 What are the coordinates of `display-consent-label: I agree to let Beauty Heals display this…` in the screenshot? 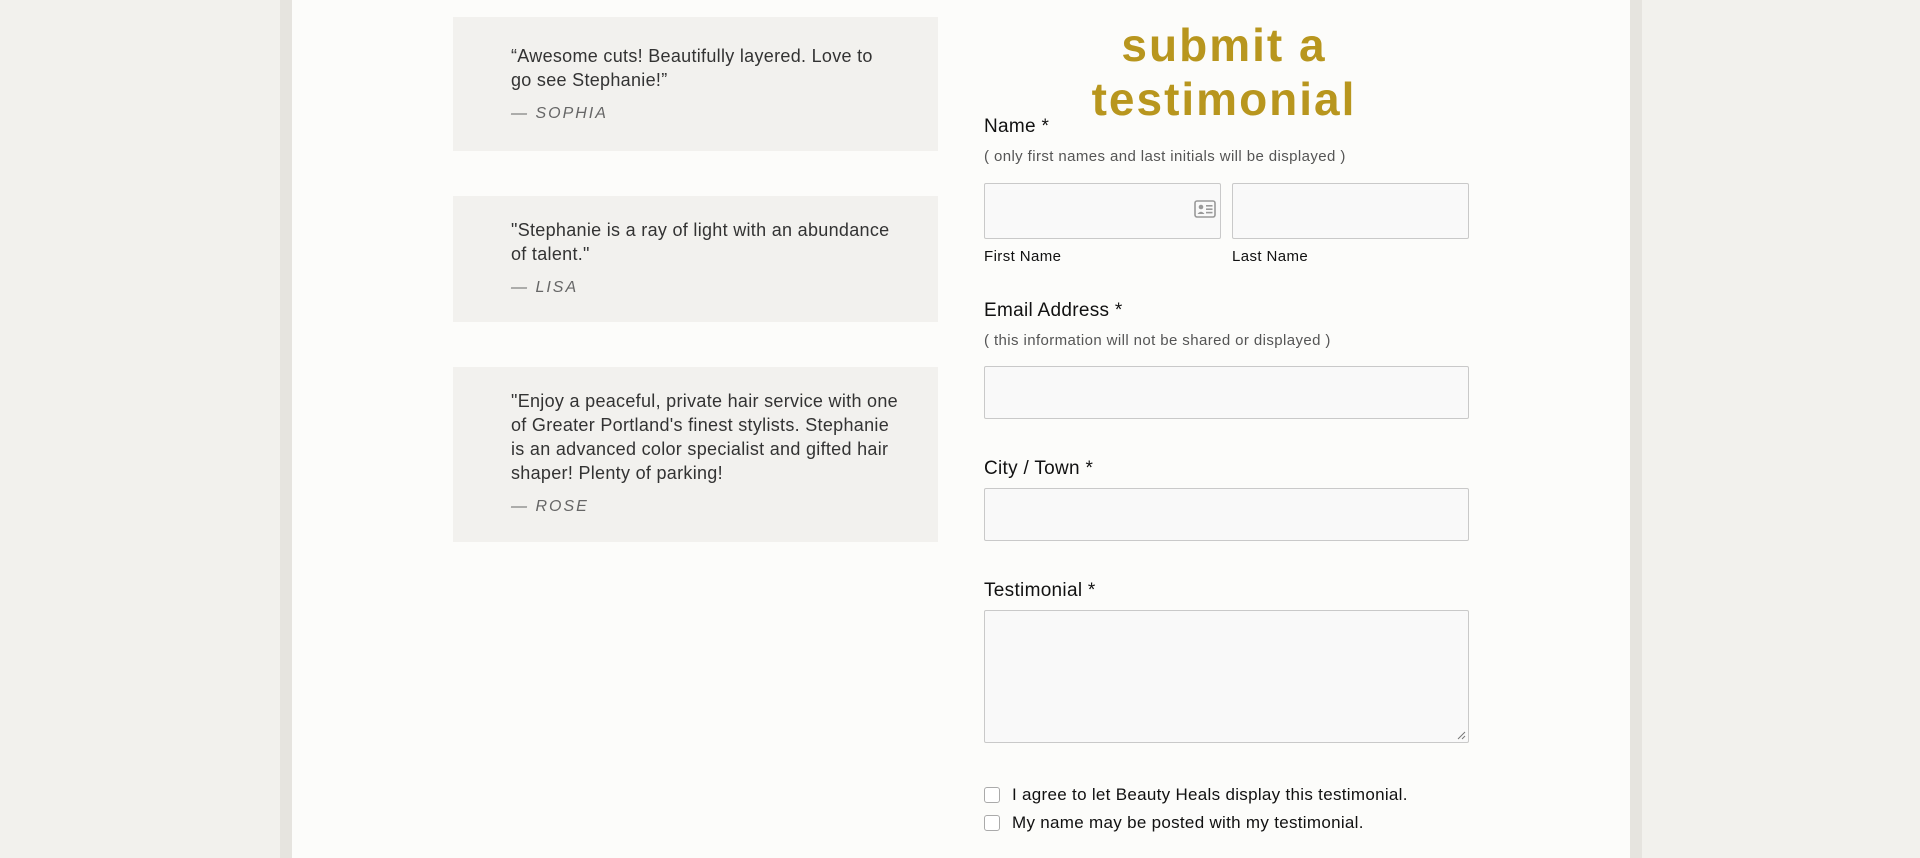 It's located at (1210, 794).